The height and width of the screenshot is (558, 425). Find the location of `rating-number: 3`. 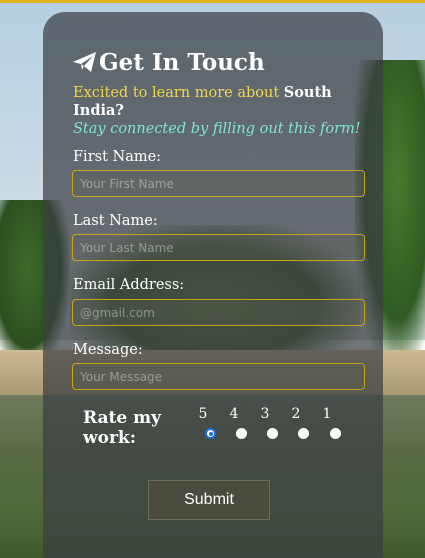

rating-number: 3 is located at coordinates (265, 414).